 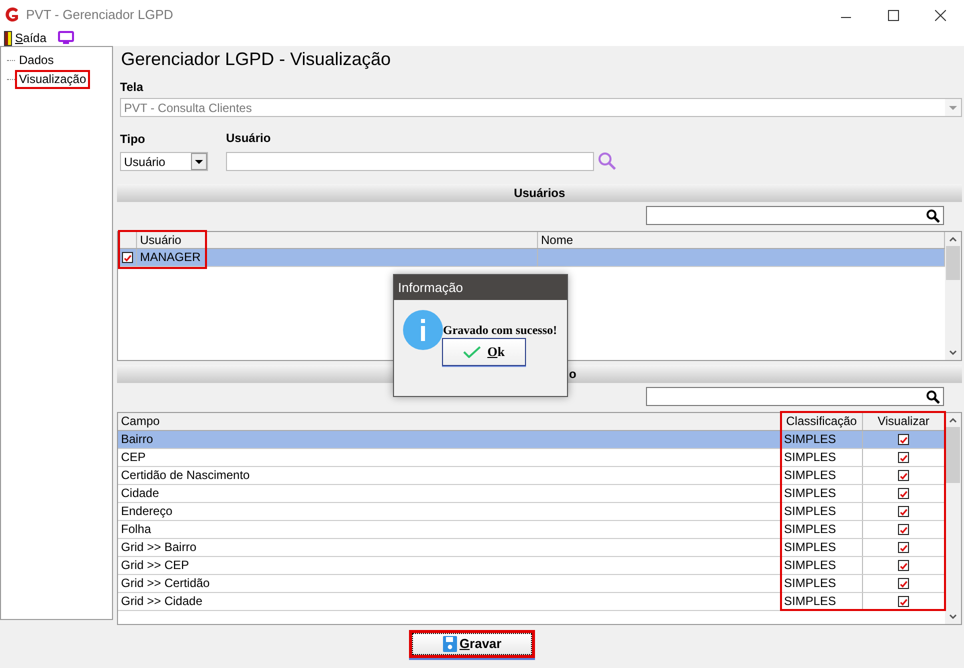 I want to click on window-title: PVT - Gerenciador LGPD, so click(x=100, y=15).